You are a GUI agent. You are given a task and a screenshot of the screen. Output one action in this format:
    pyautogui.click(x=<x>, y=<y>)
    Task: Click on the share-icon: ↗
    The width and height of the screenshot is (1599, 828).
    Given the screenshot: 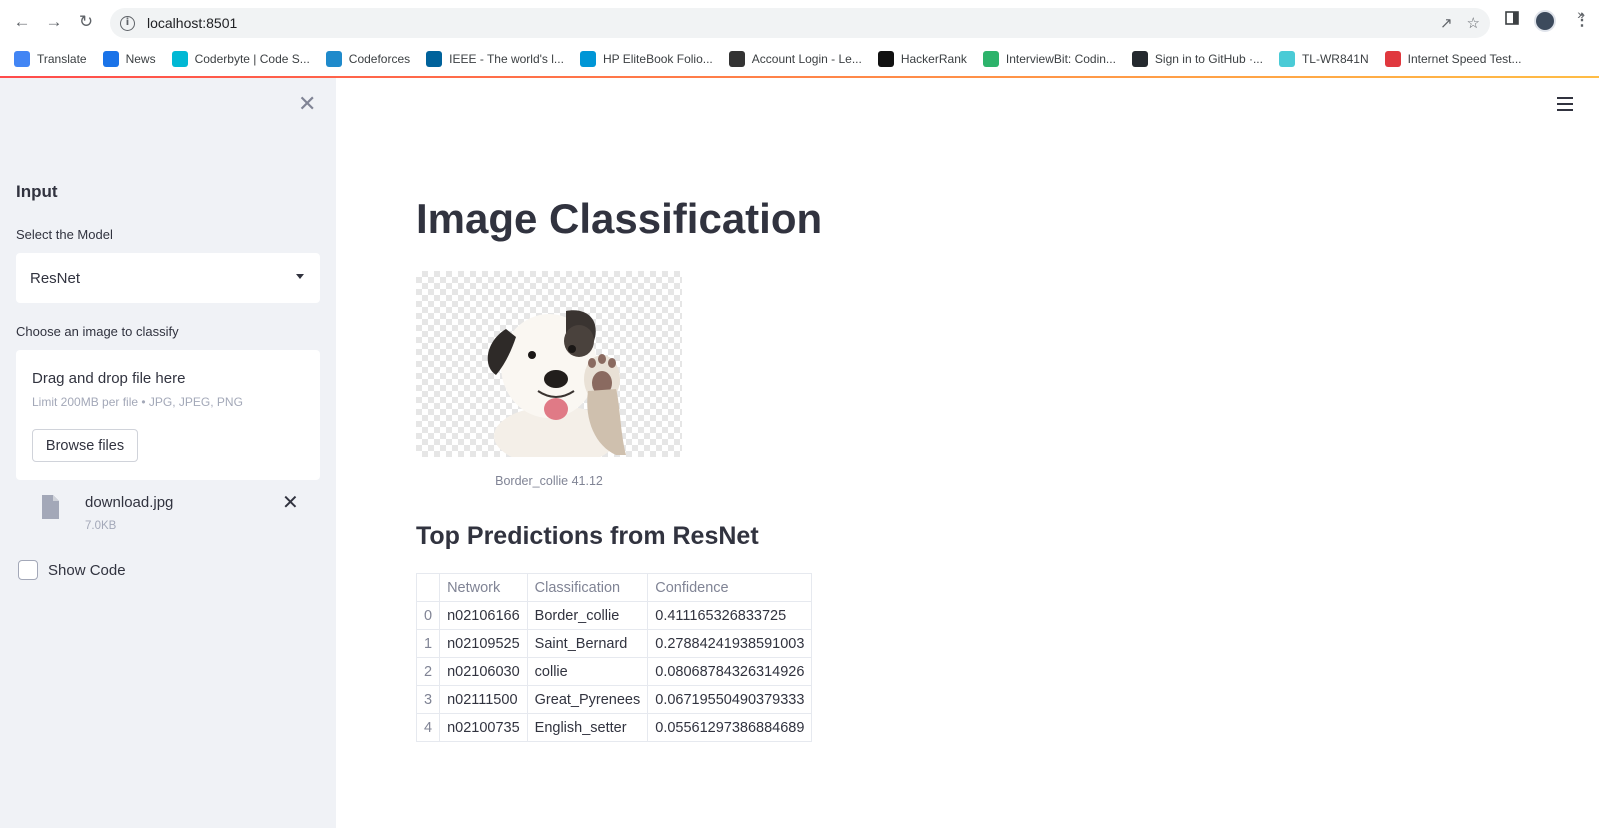 What is the action you would take?
    pyautogui.click(x=1446, y=23)
    